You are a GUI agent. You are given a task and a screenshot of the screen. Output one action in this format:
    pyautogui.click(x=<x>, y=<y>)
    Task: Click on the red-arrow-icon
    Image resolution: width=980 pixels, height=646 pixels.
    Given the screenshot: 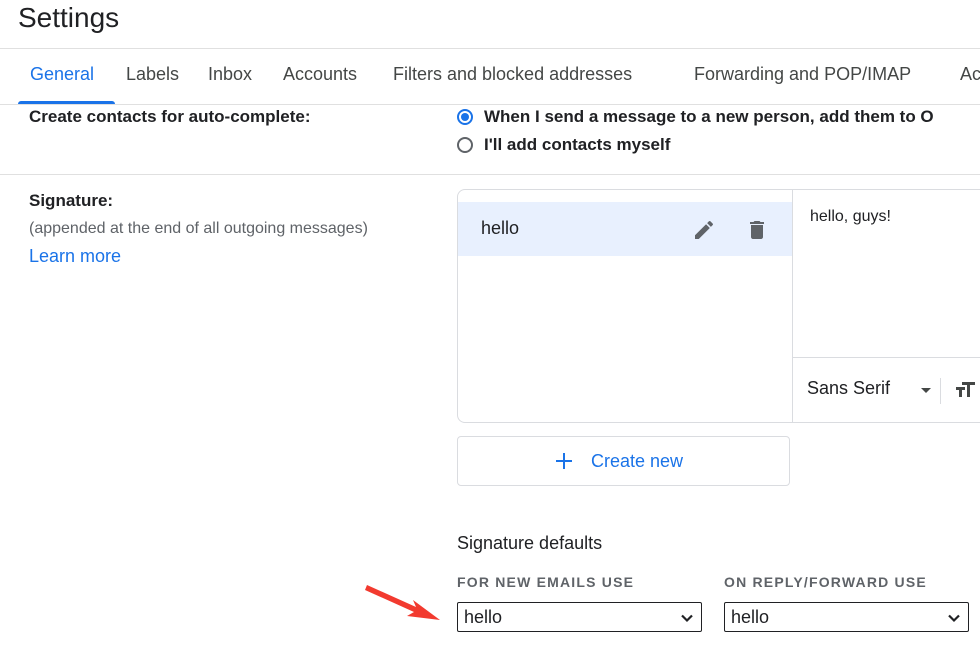 What is the action you would take?
    pyautogui.click(x=402, y=602)
    